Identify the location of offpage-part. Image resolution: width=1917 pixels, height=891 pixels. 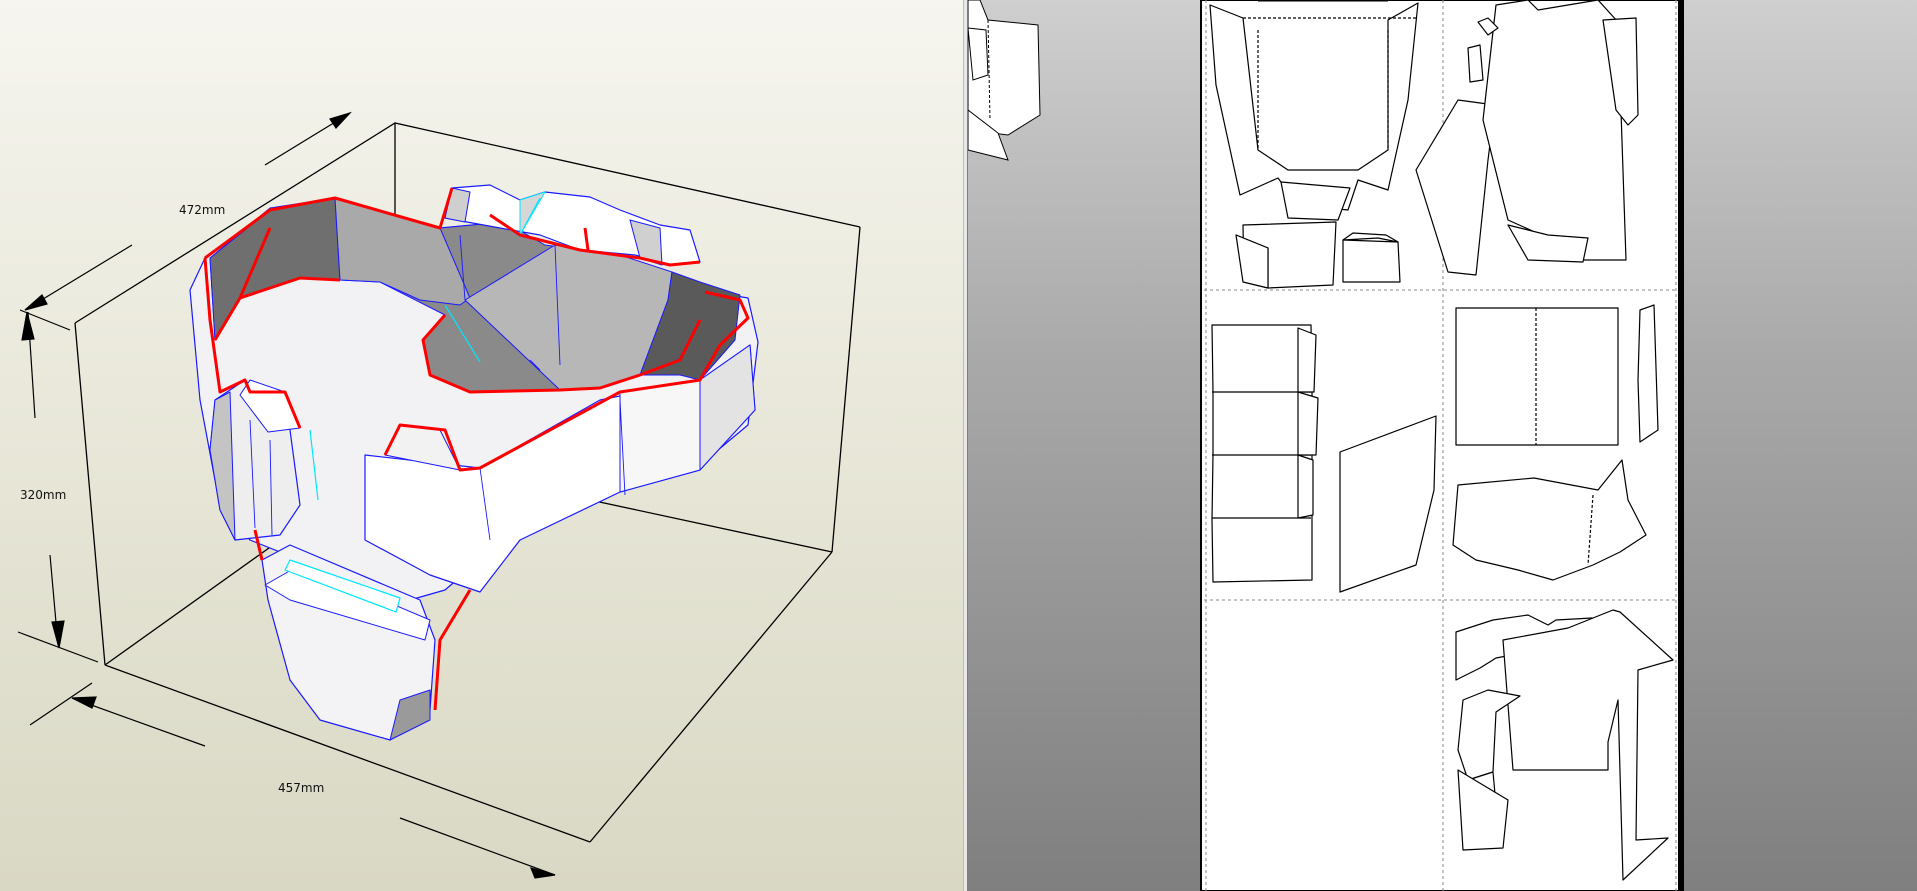
(1004, 80).